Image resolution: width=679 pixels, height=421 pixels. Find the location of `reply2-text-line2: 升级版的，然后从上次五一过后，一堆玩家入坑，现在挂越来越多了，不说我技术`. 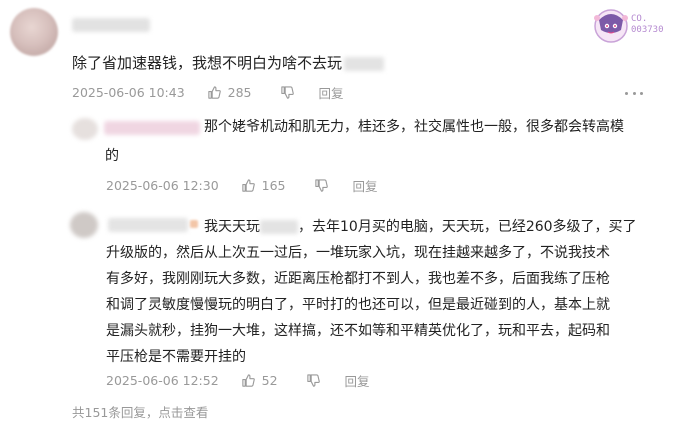

reply2-text-line2: 升级版的，然后从上次五一过后，一堆玩家入坑，现在挂越来越多了，不说我技术 is located at coordinates (358, 253).